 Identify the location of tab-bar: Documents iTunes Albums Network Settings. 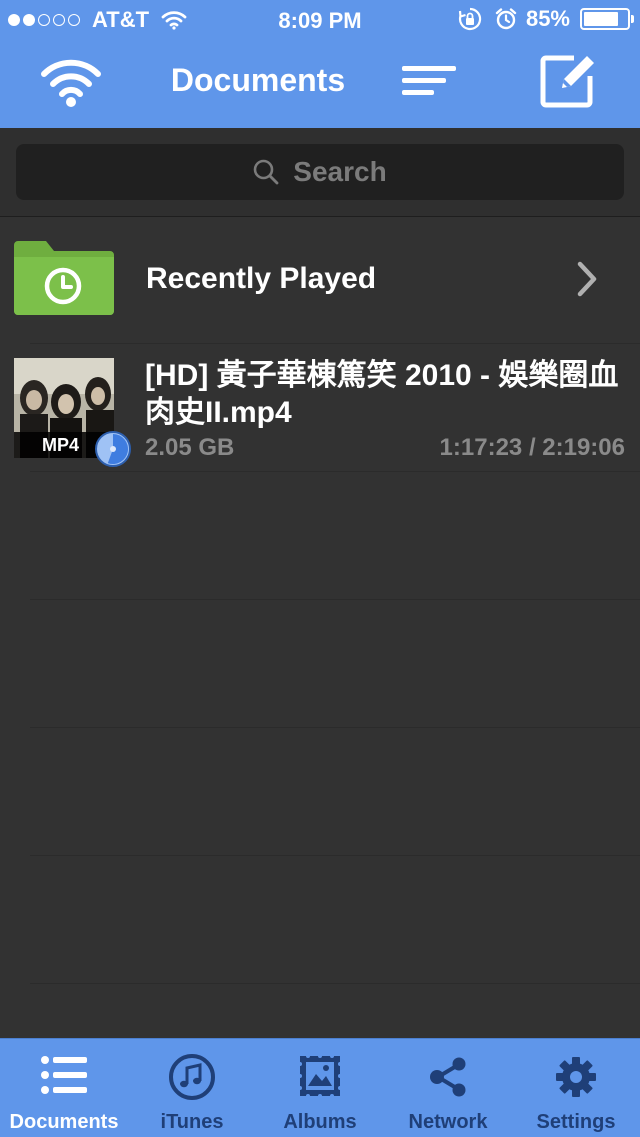
(320, 1087).